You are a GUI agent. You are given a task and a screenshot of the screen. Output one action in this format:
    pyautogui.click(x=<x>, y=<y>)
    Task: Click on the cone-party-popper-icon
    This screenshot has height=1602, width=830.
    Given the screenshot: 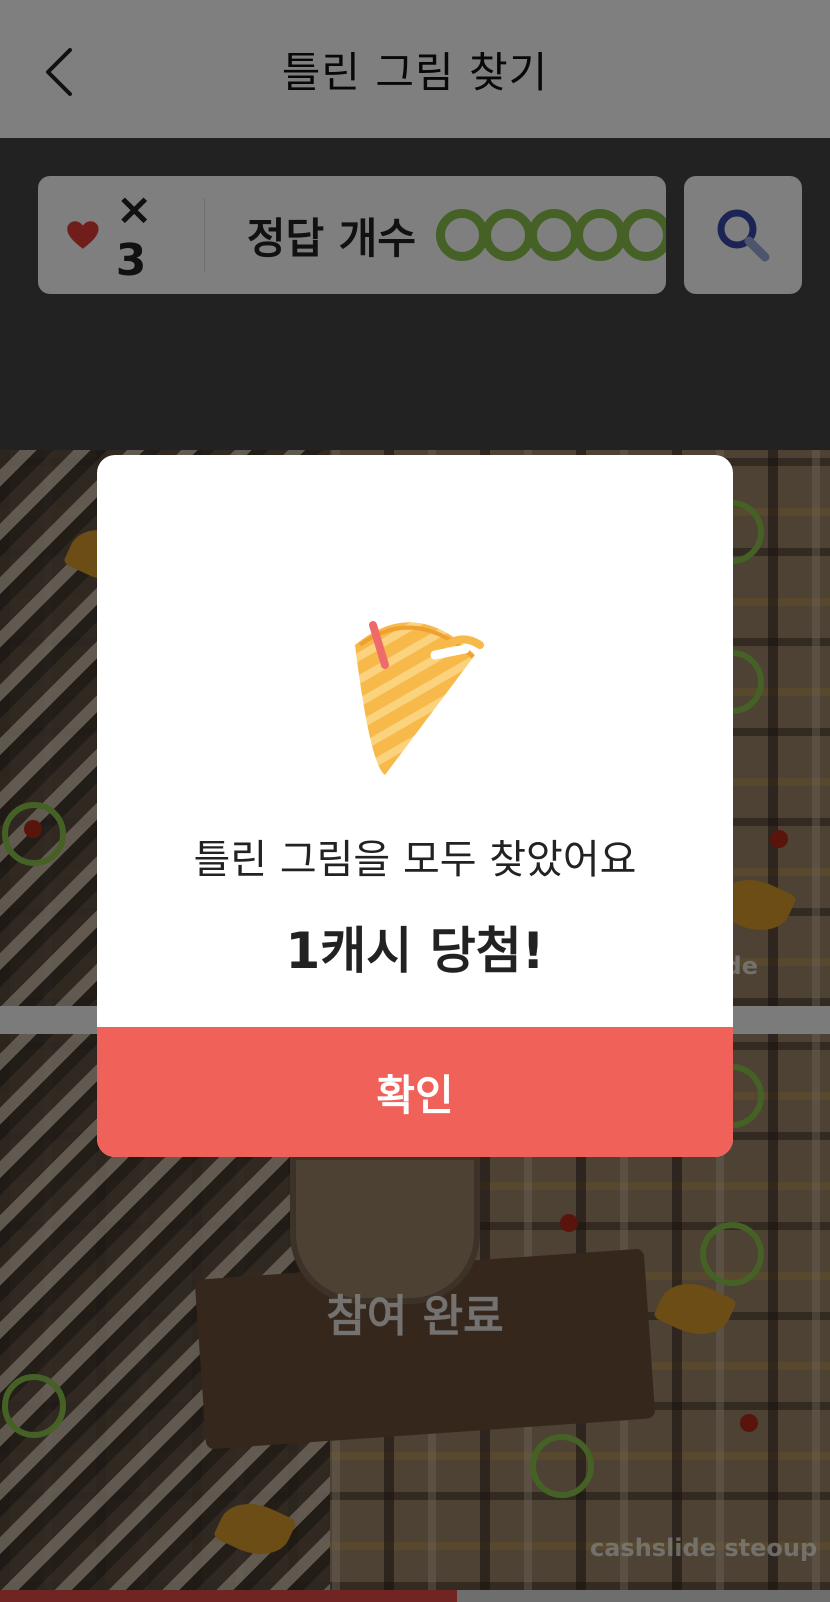 What is the action you would take?
    pyautogui.click(x=419, y=698)
    